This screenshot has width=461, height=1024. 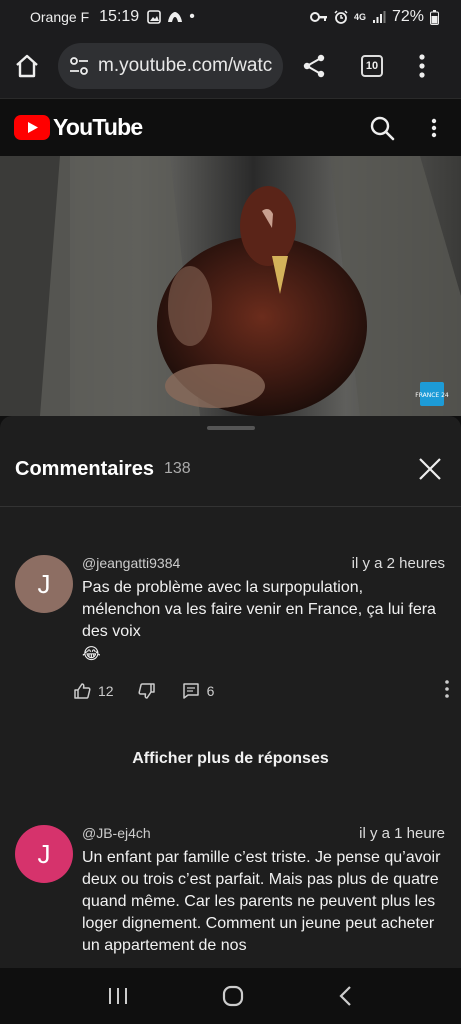 I want to click on browser-toolbar: m.youtube.com/watc 10, so click(x=230, y=66).